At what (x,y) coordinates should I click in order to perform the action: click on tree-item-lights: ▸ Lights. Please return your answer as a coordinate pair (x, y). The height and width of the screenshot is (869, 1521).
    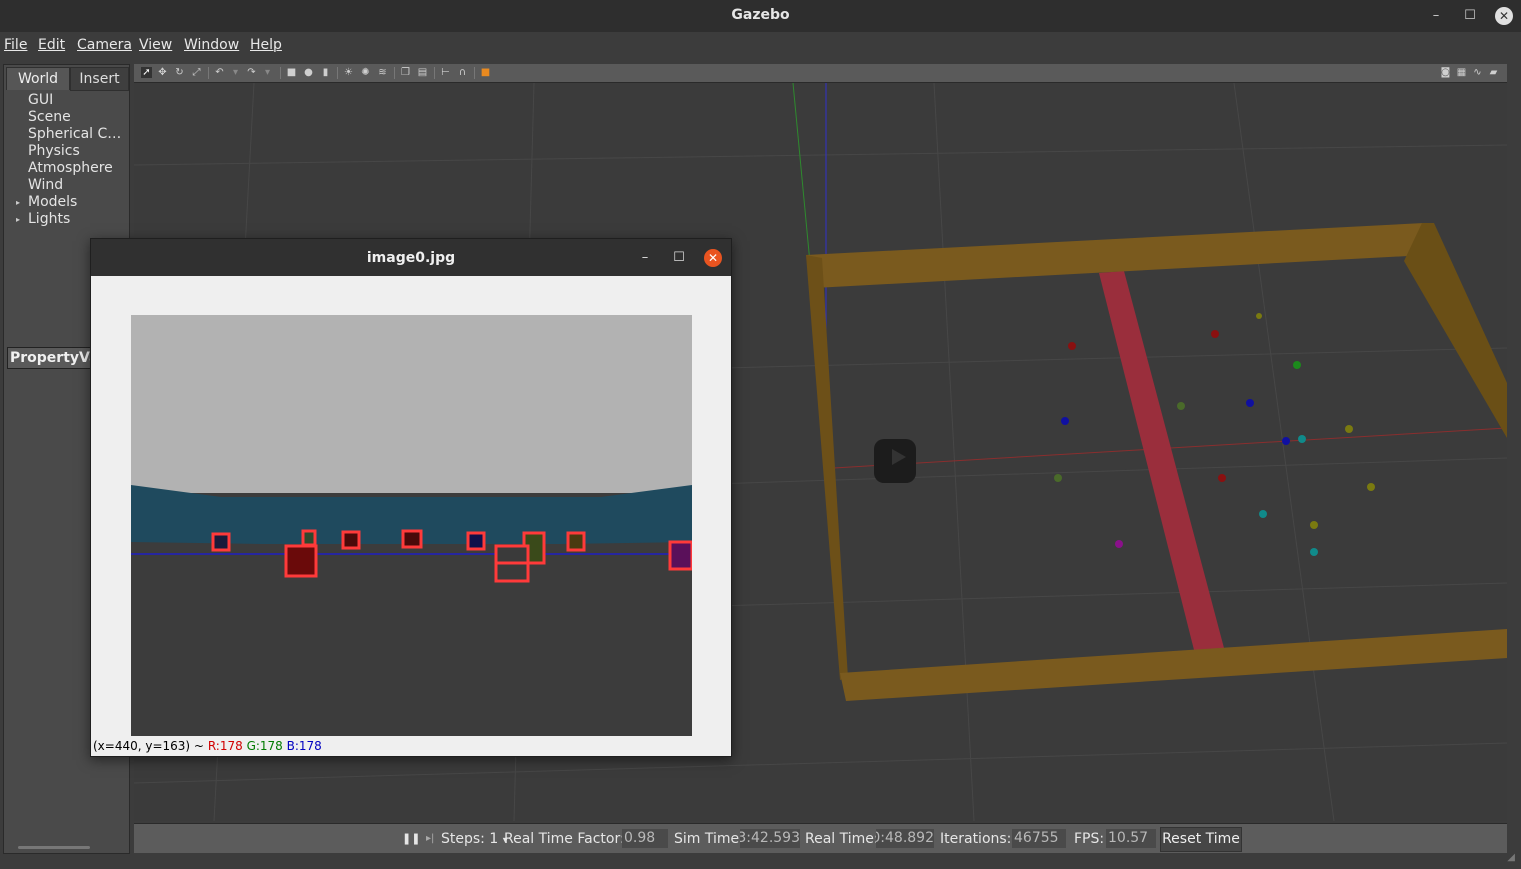
    Looking at the image, I should click on (72, 219).